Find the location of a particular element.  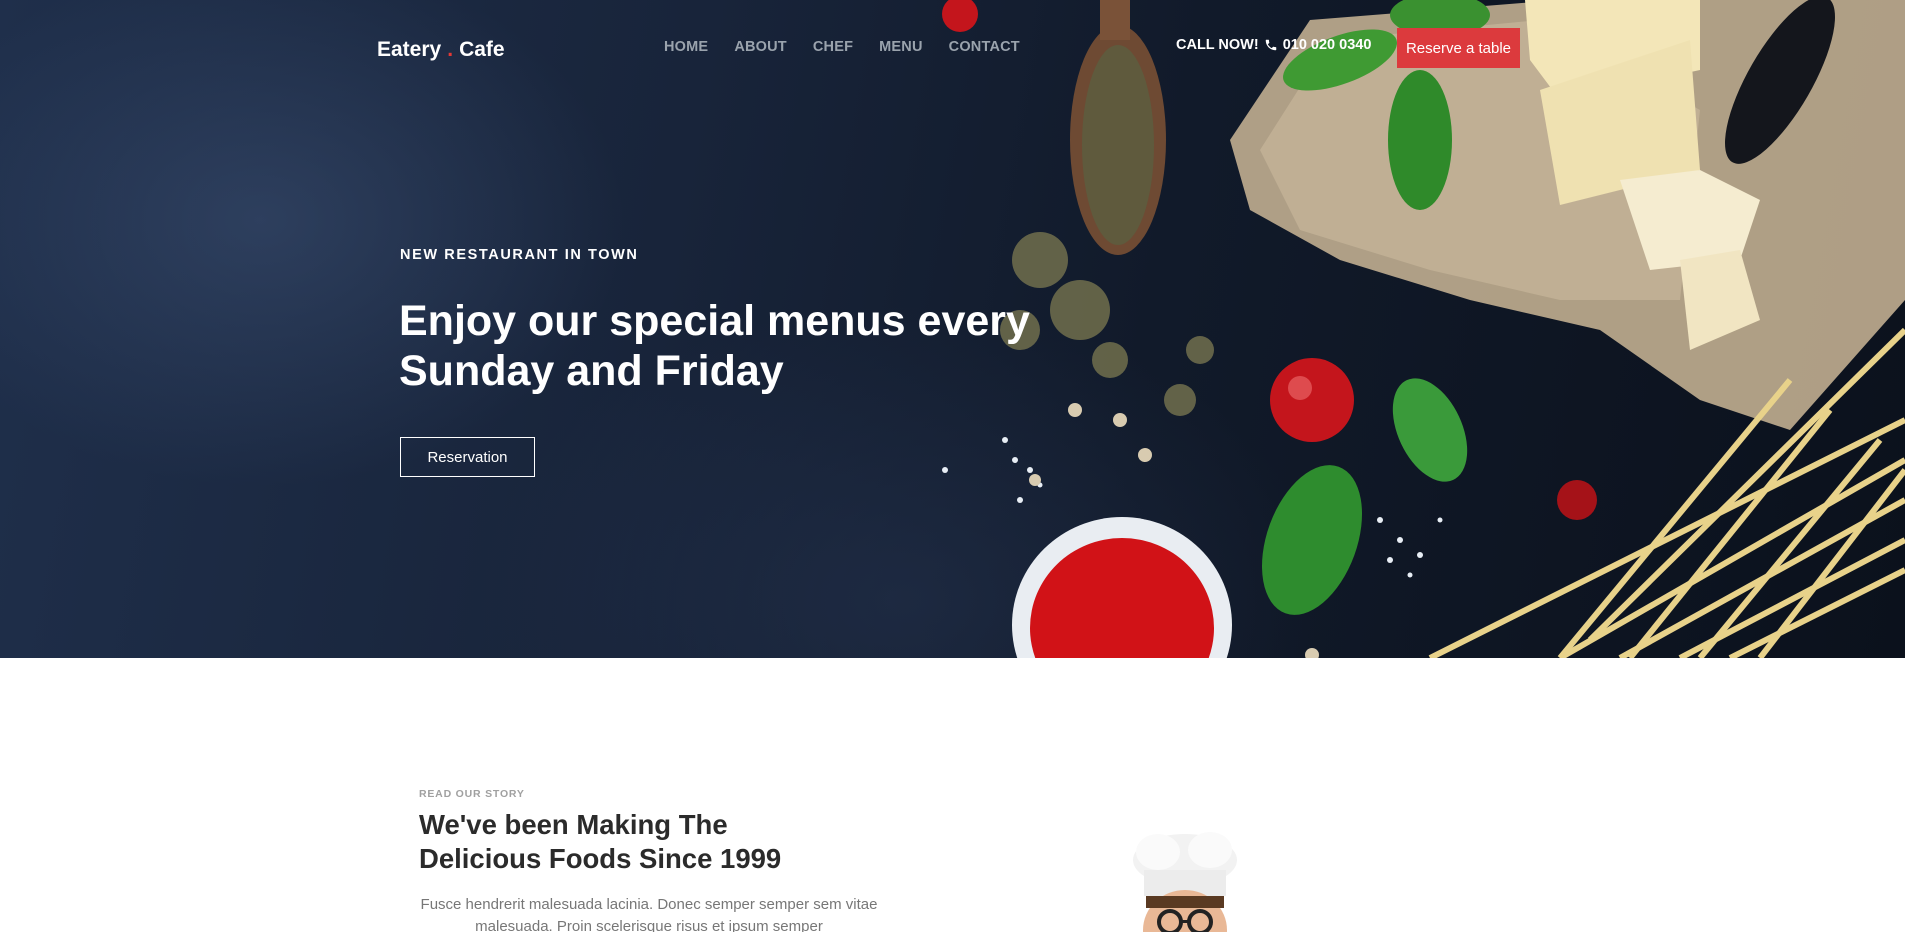

nav-item-menu: MENU is located at coordinates (901, 47).